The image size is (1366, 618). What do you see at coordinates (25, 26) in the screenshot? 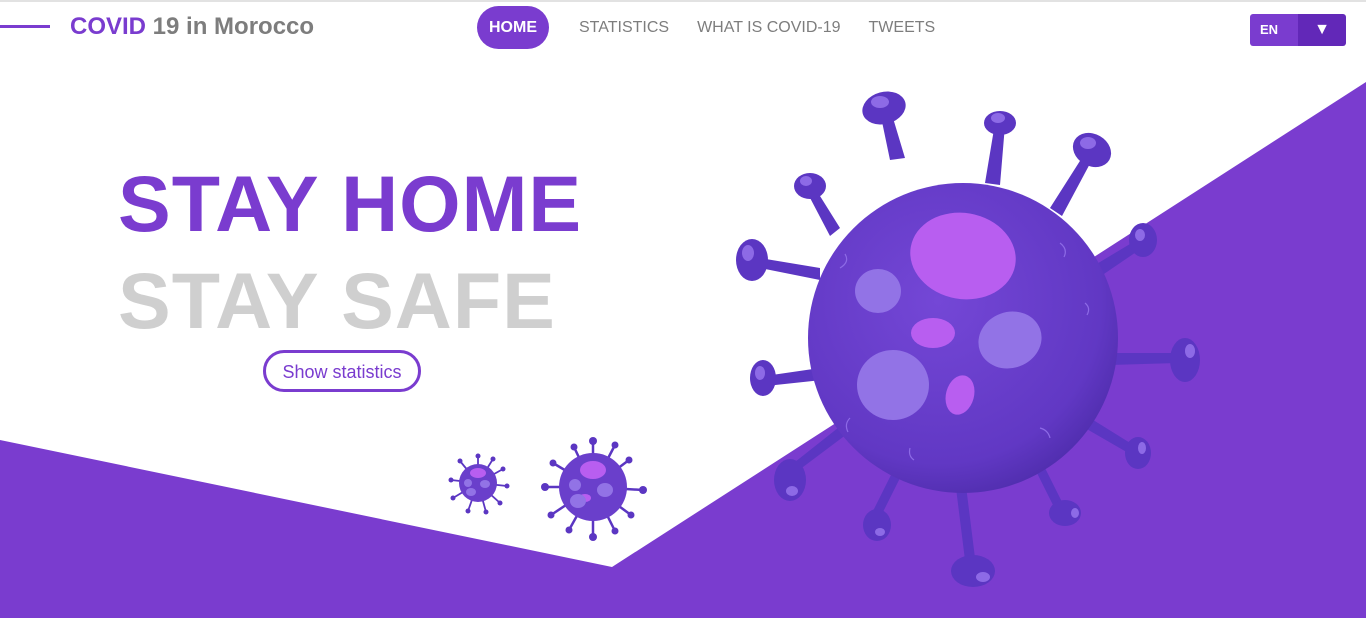
I see `brand-accent-line` at bounding box center [25, 26].